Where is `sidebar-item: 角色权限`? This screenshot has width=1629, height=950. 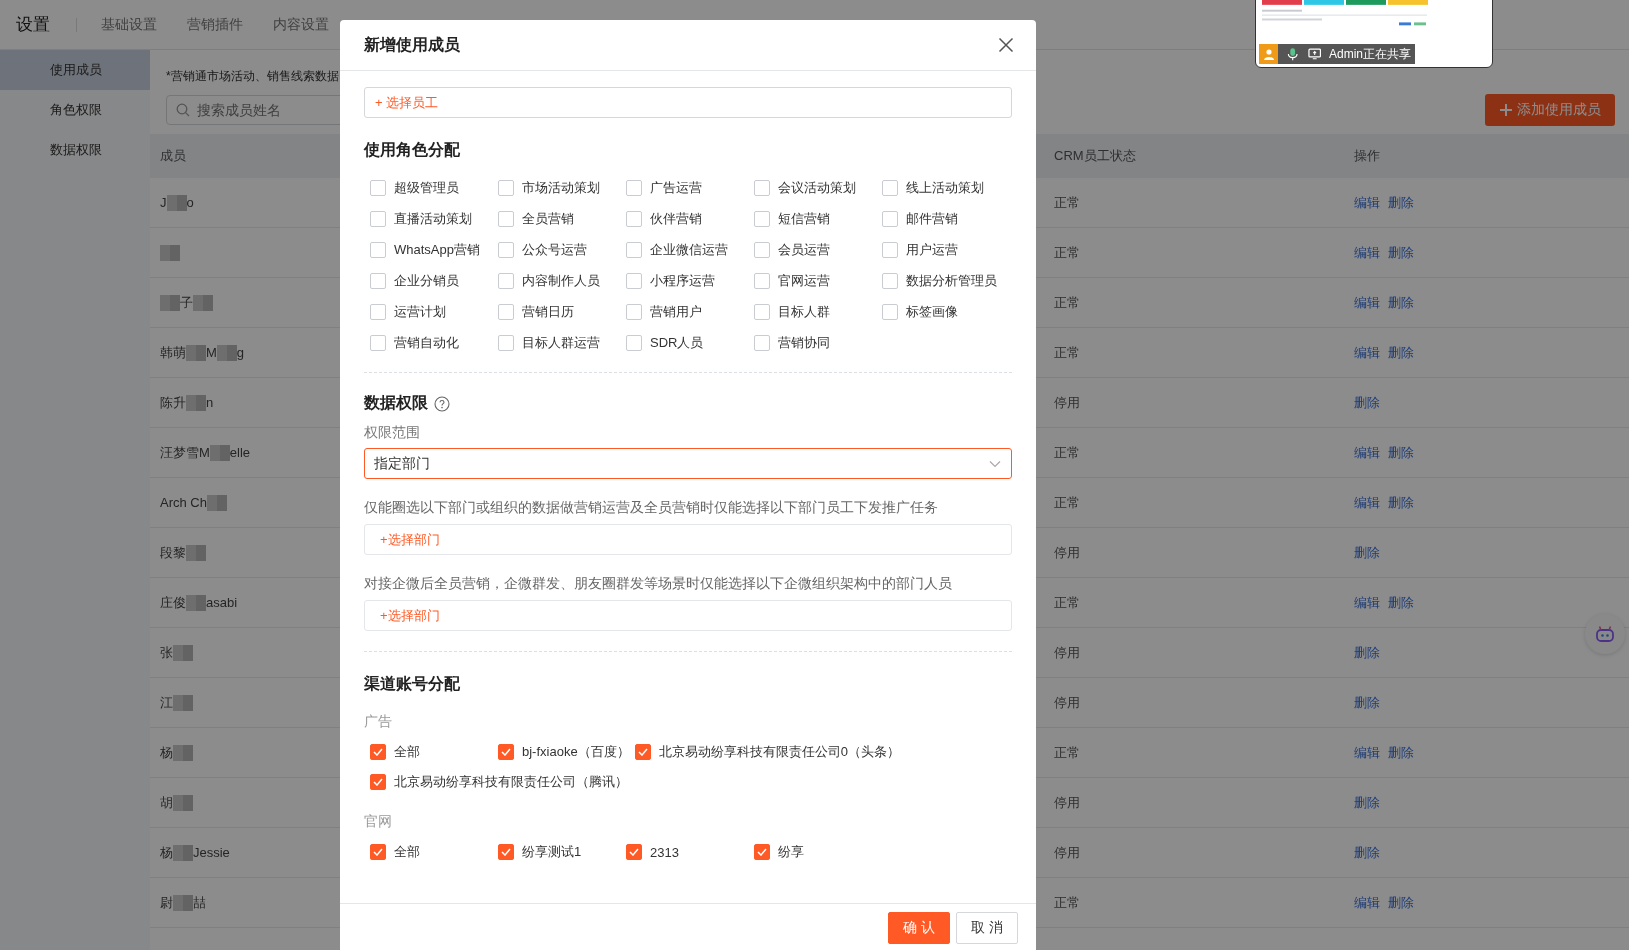 sidebar-item: 角色权限 is located at coordinates (75, 110).